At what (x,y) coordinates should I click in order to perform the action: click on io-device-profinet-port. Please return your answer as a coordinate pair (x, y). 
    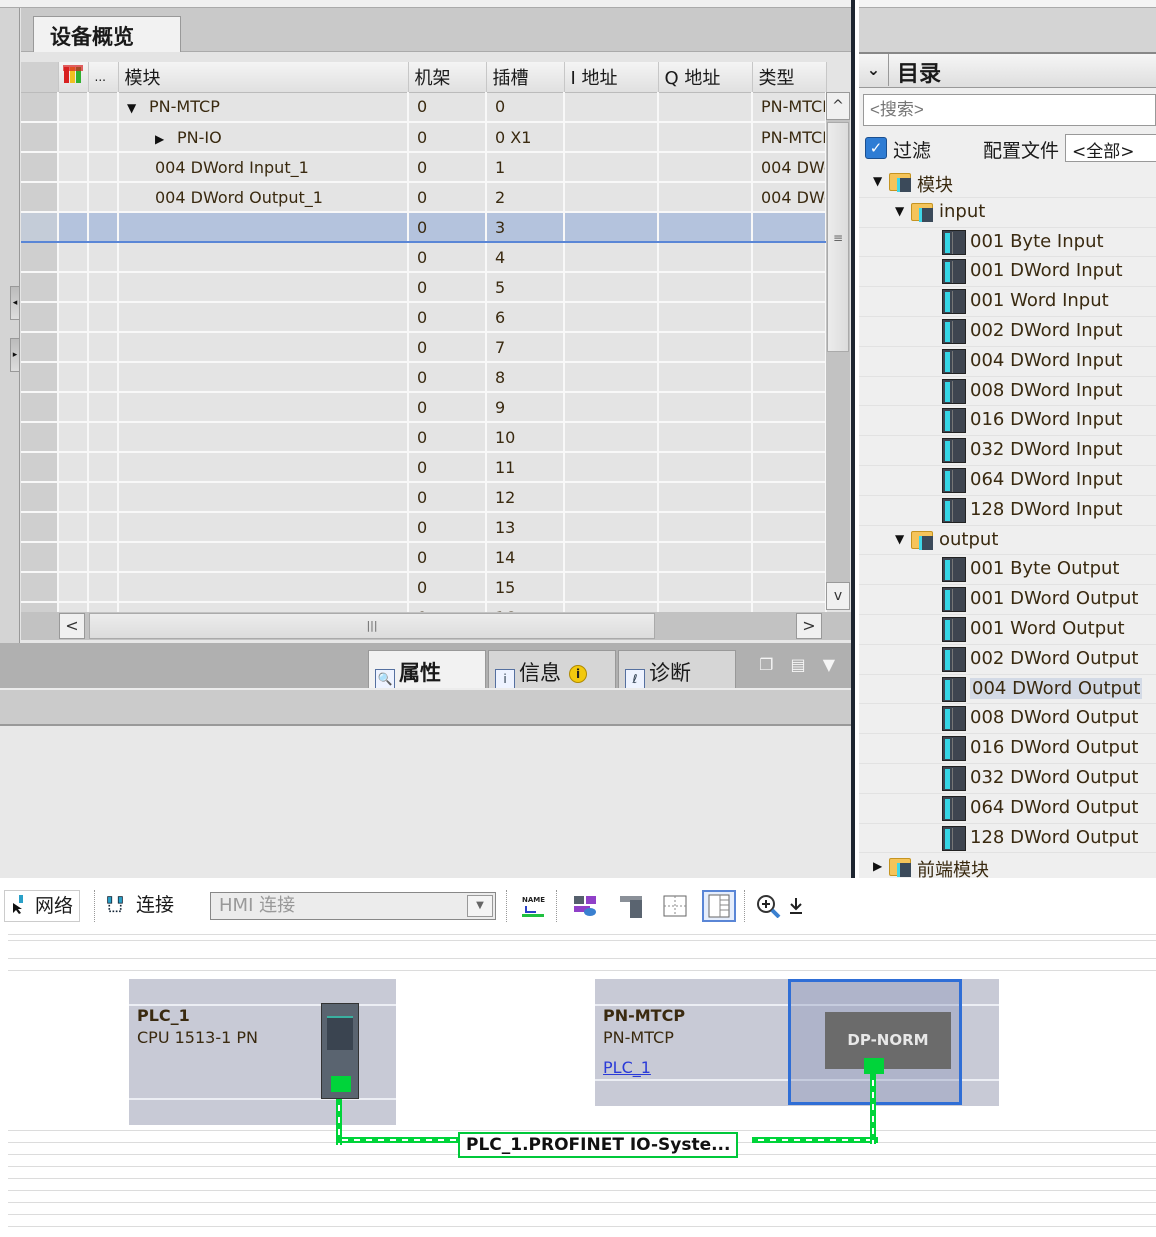
    Looking at the image, I should click on (874, 1066).